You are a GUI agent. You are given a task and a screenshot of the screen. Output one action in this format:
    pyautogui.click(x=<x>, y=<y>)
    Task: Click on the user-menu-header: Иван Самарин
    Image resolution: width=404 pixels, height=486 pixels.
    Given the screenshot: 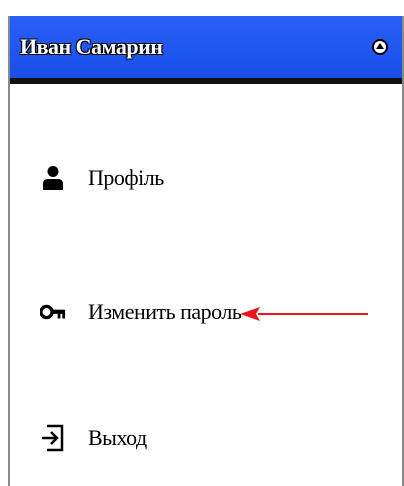 What is the action you would take?
    pyautogui.click(x=206, y=50)
    